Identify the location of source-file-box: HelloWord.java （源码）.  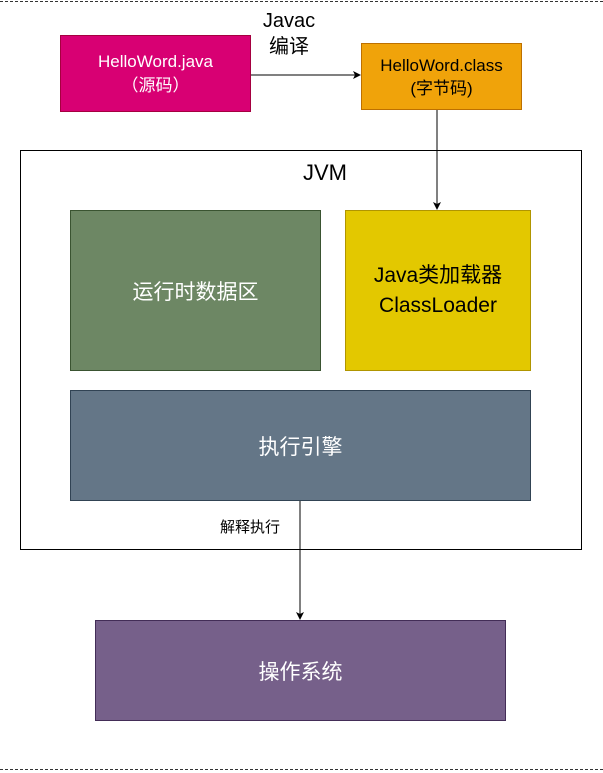
(155, 73).